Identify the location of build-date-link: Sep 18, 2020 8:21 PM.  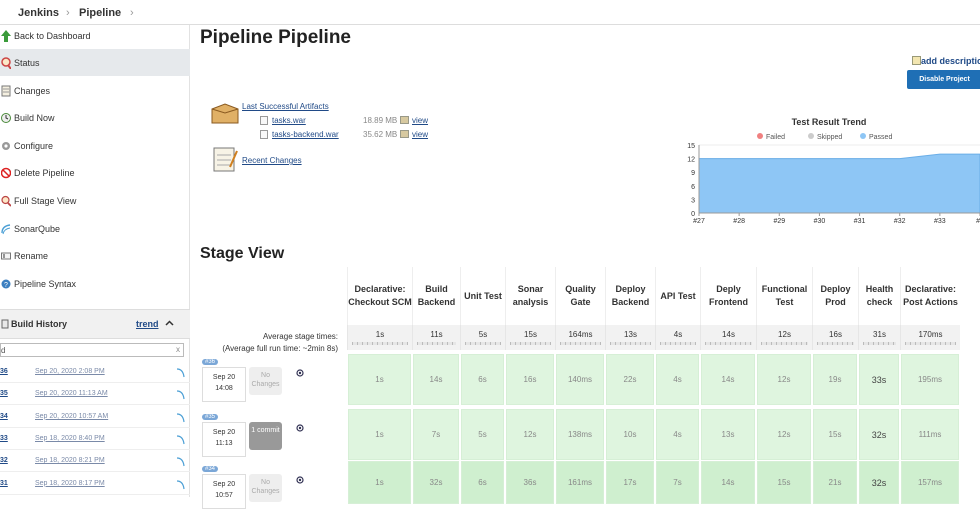
(70, 460).